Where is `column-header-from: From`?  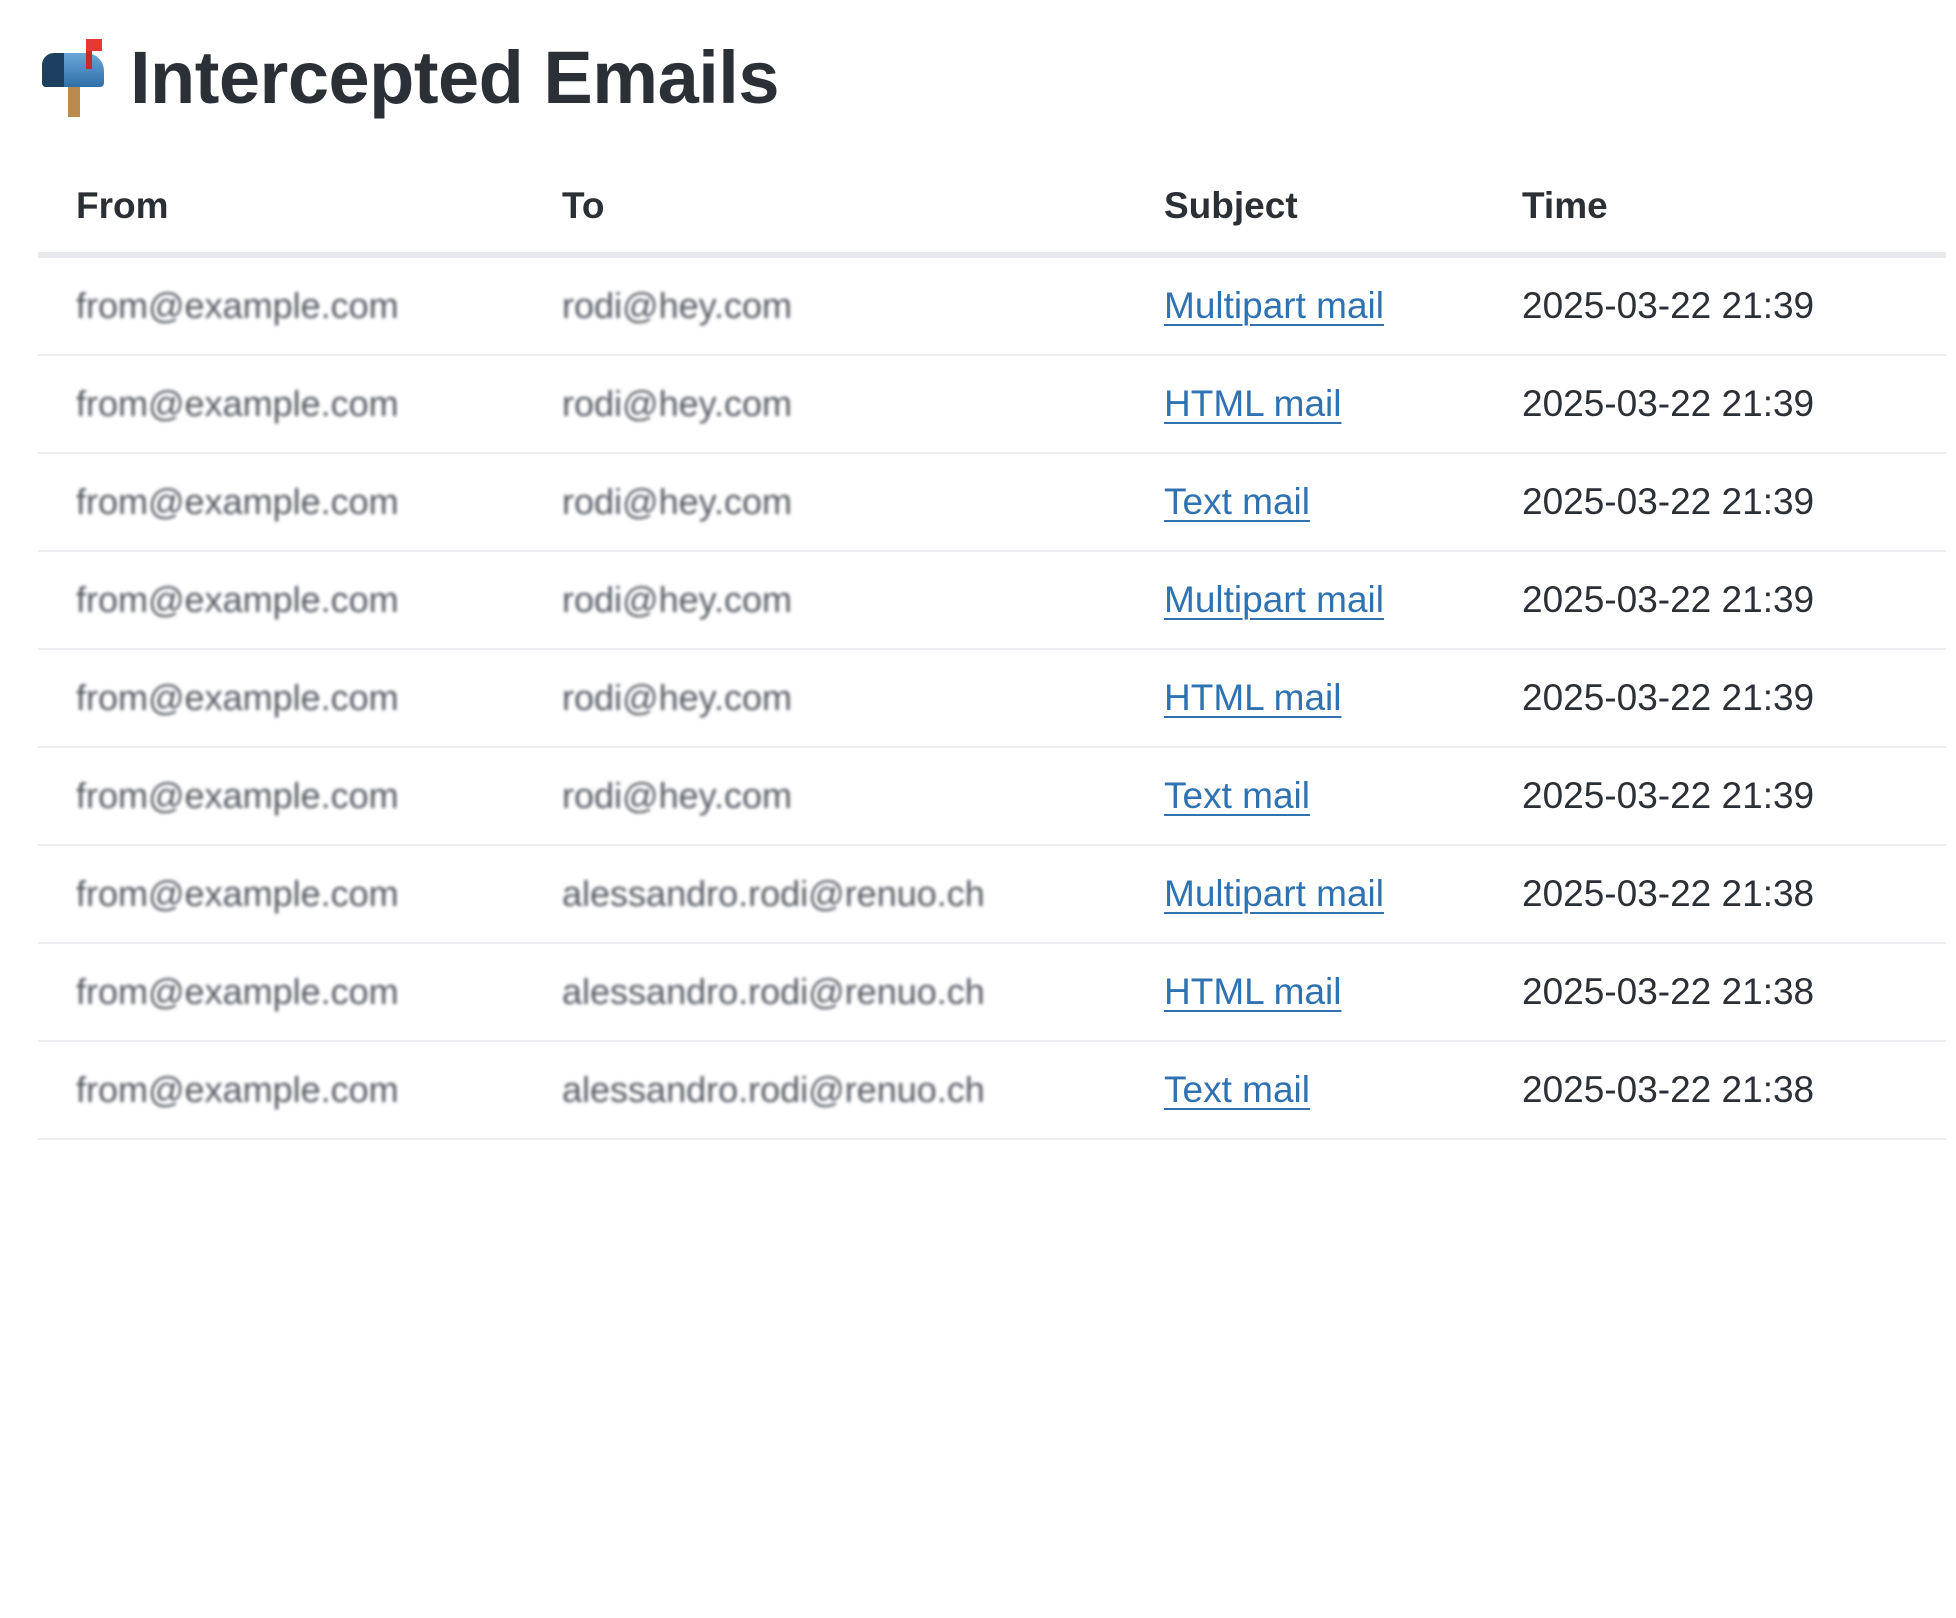 column-header-from: From is located at coordinates (300, 209).